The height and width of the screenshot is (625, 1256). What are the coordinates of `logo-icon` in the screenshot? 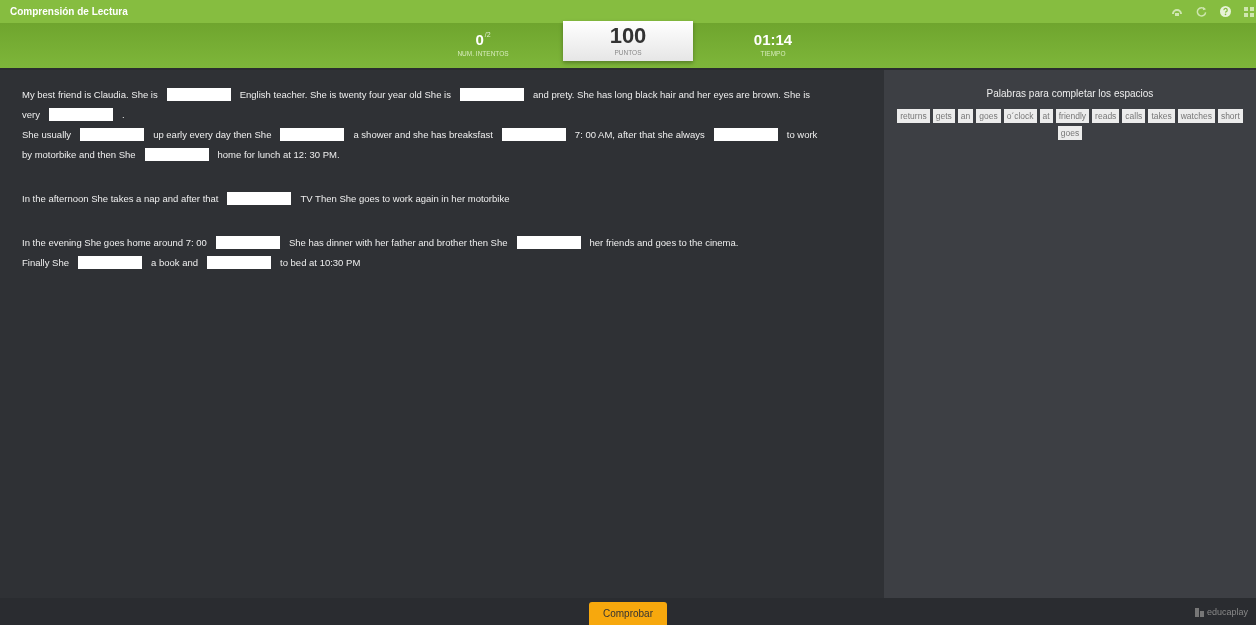 It's located at (1199, 612).